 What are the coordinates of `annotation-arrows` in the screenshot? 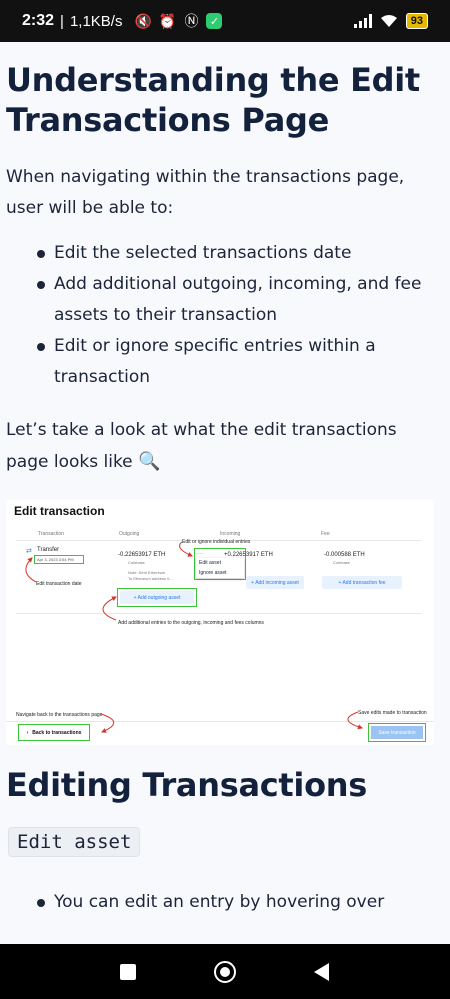 It's located at (194, 637).